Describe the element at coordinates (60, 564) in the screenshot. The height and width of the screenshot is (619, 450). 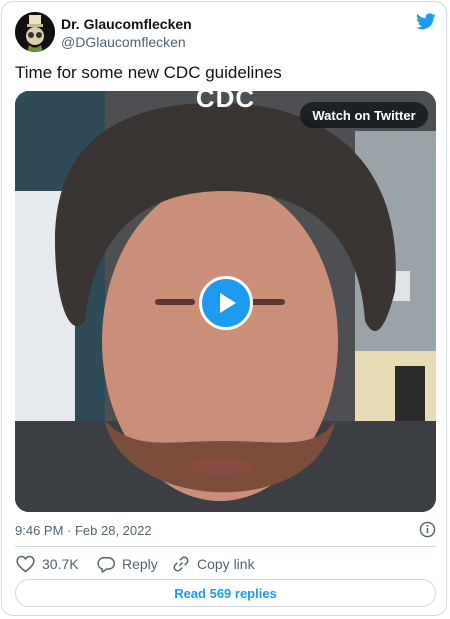
I see `like-count: 30.7K` at that location.